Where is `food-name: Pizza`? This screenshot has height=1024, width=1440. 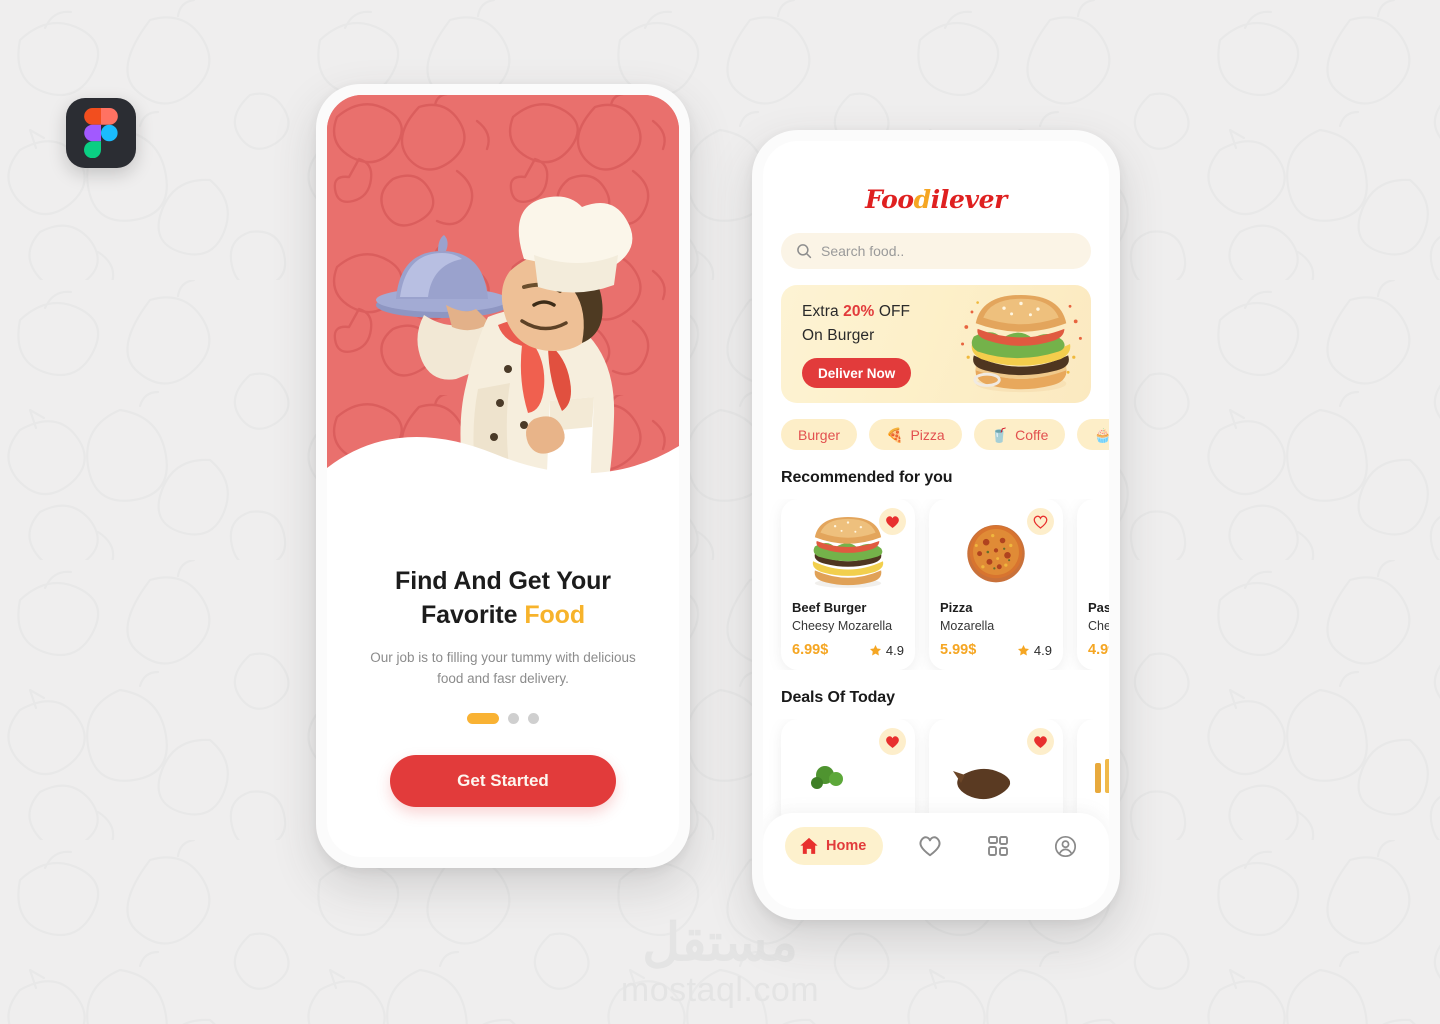
food-name: Pizza is located at coordinates (956, 607).